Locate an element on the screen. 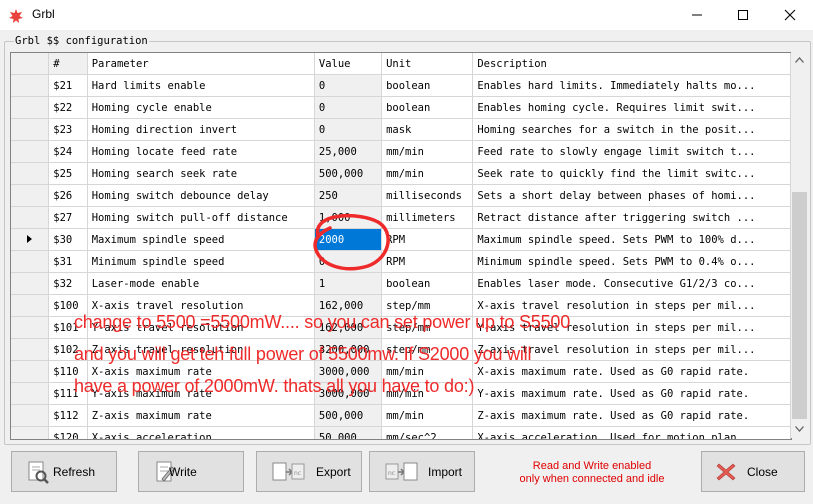  scroll-up-button is located at coordinates (799, 60).